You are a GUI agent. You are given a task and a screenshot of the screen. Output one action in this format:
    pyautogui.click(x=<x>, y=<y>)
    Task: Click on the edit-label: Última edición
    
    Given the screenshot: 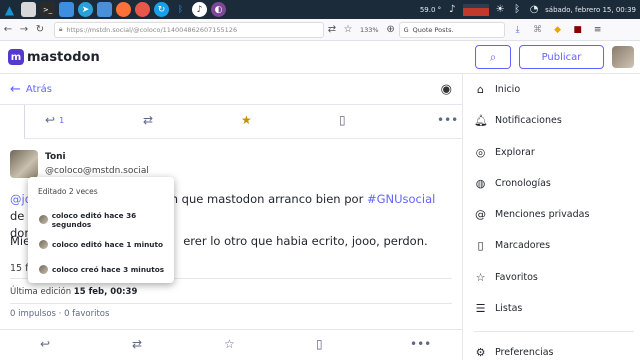 What is the action you would take?
    pyautogui.click(x=41, y=292)
    